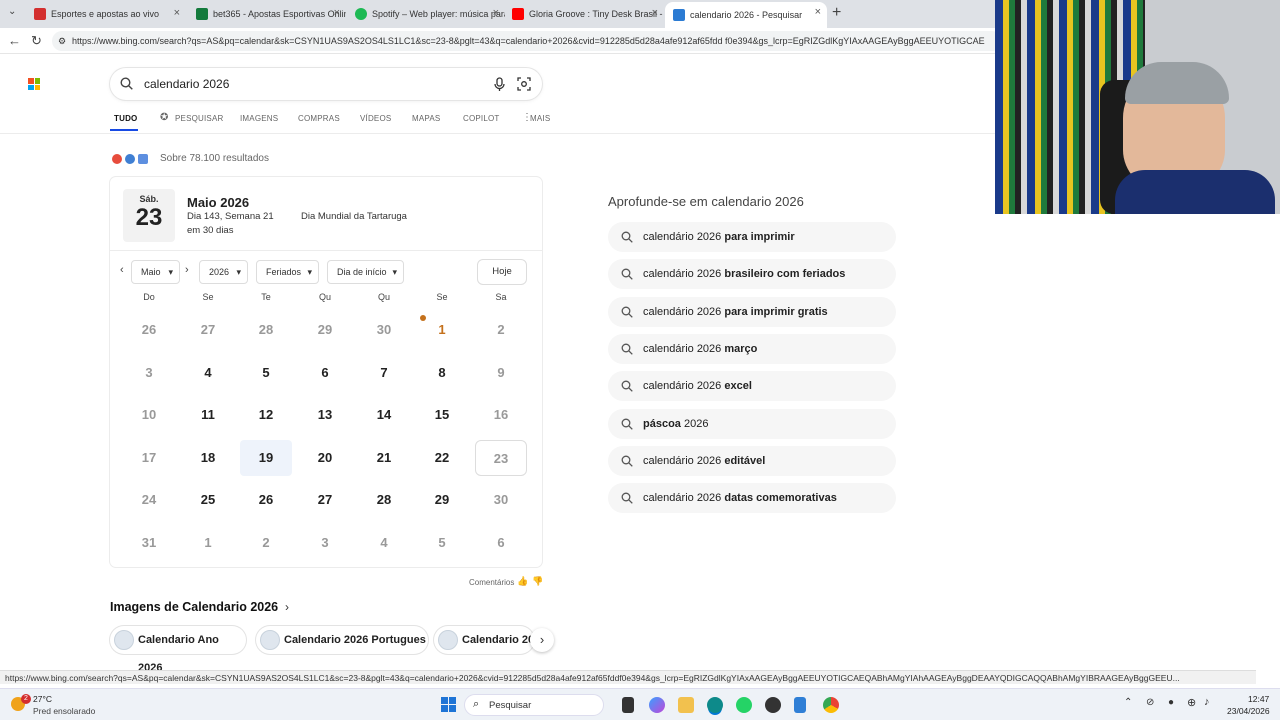  Describe the element at coordinates (491, 582) in the screenshot. I see `feedback-link: Comentários` at that location.